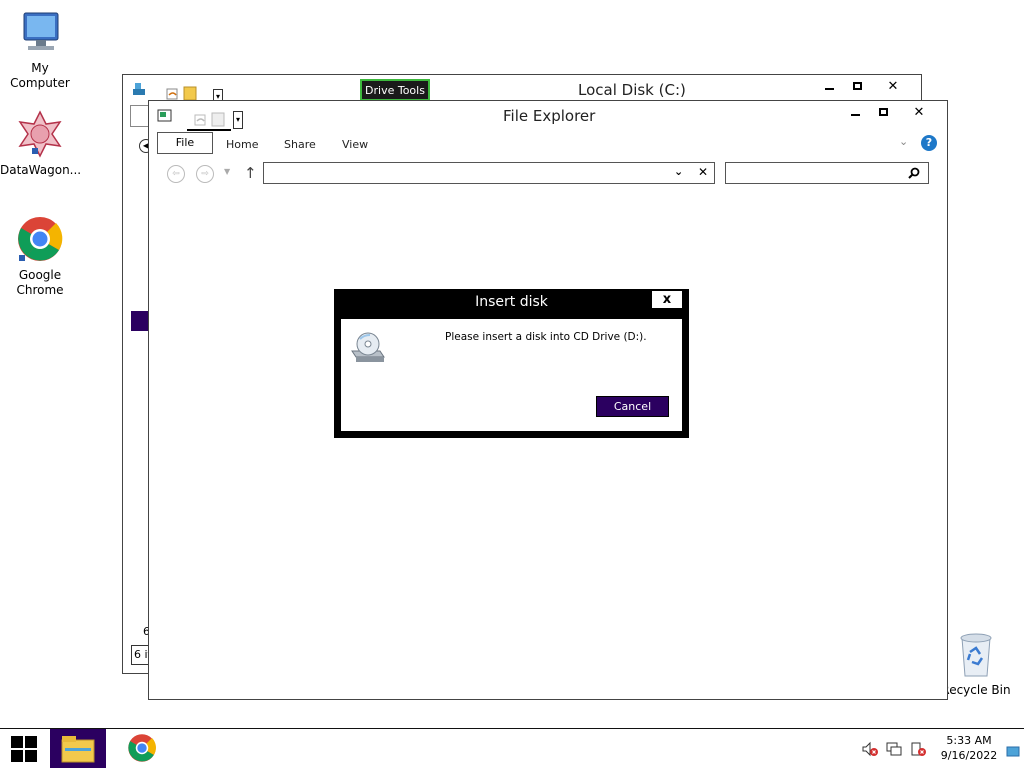 The image size is (1024, 768). I want to click on desktop-icon-recycle-bin: Recycle Bin, so click(976, 664).